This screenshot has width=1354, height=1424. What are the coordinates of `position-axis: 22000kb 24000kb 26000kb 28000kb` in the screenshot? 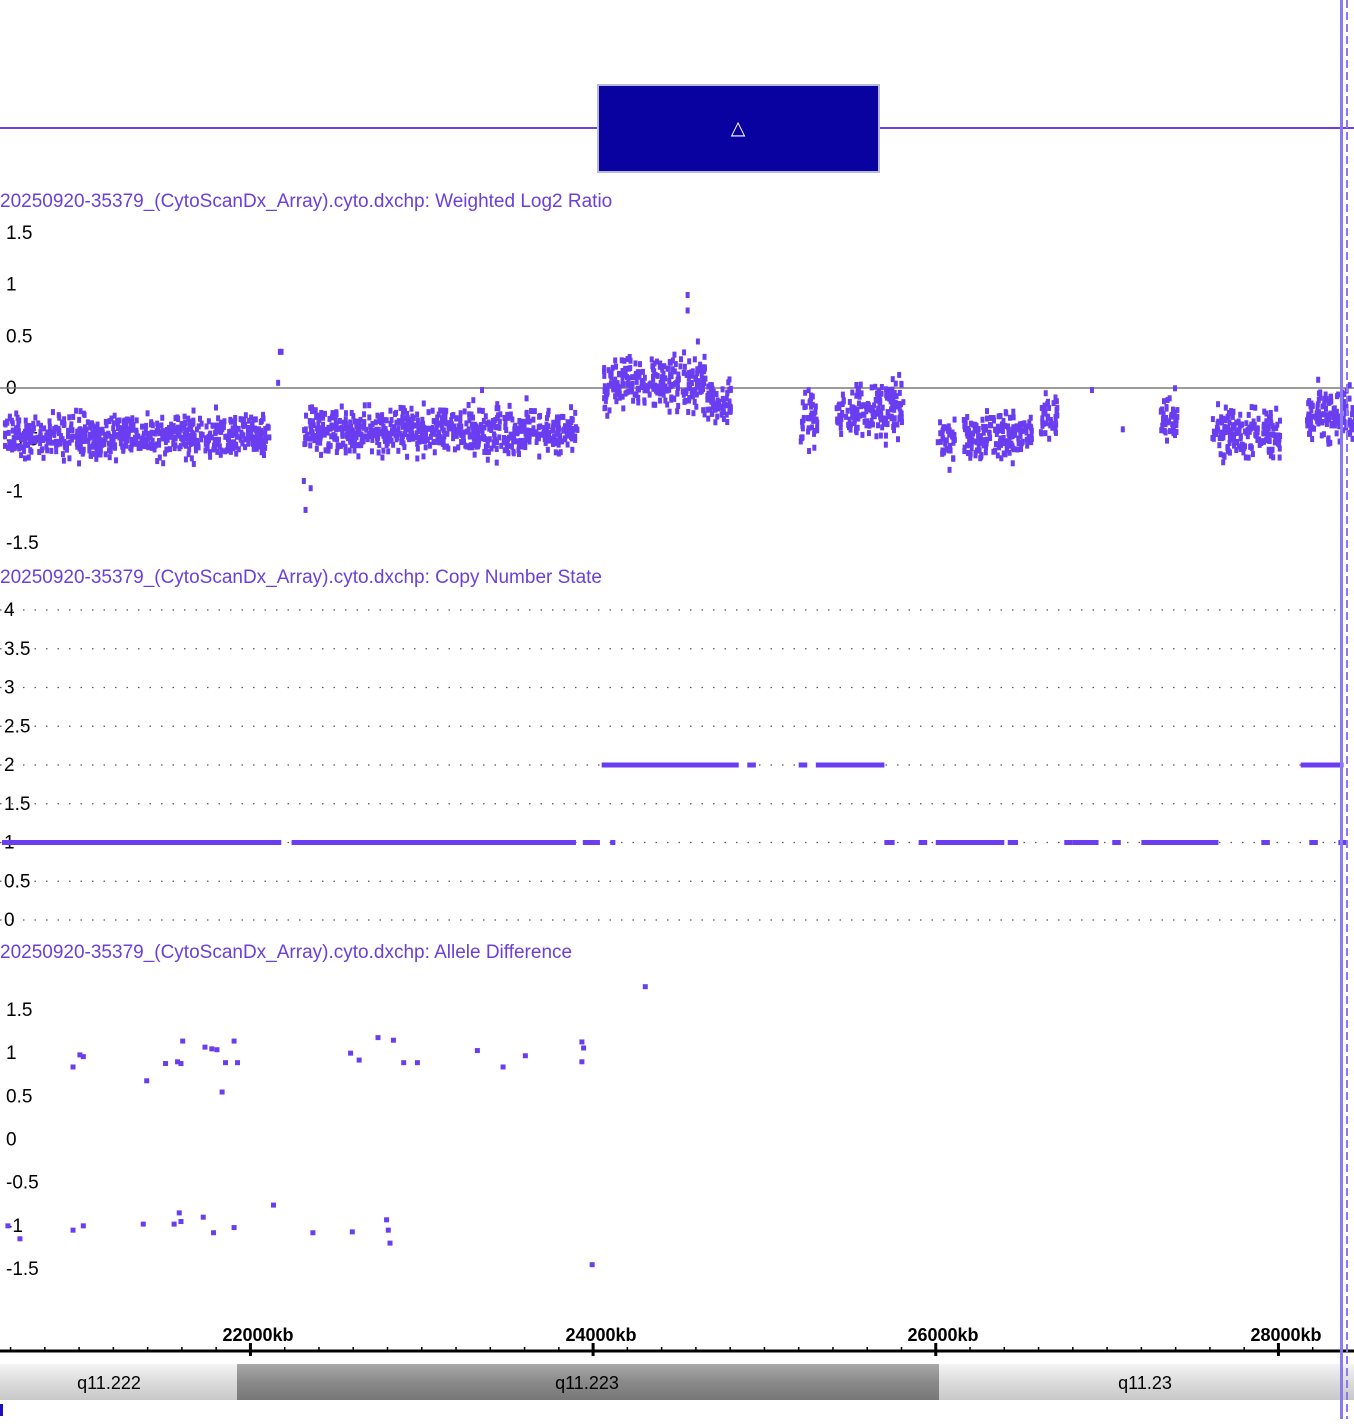 It's located at (677, 1340).